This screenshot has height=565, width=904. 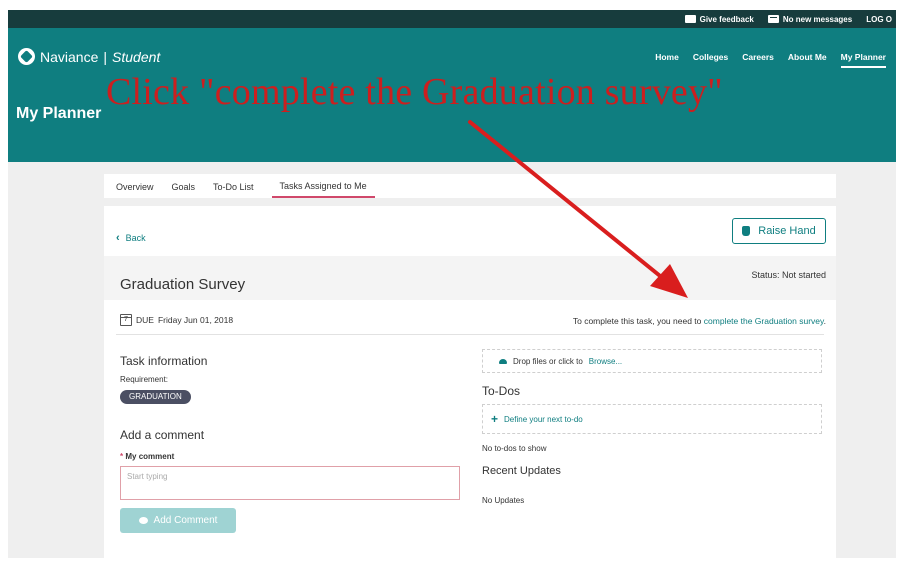 I want to click on utility-bar: Give feedback No new messages LOG O, so click(x=452, y=19).